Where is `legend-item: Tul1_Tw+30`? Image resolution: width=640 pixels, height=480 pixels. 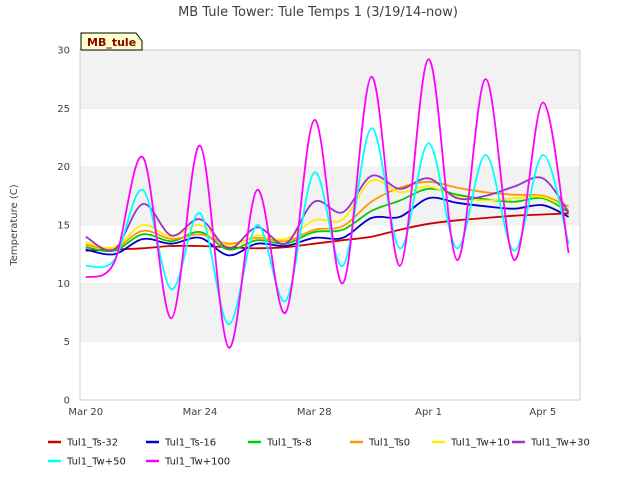 legend-item: Tul1_Tw+30 is located at coordinates (551, 443).